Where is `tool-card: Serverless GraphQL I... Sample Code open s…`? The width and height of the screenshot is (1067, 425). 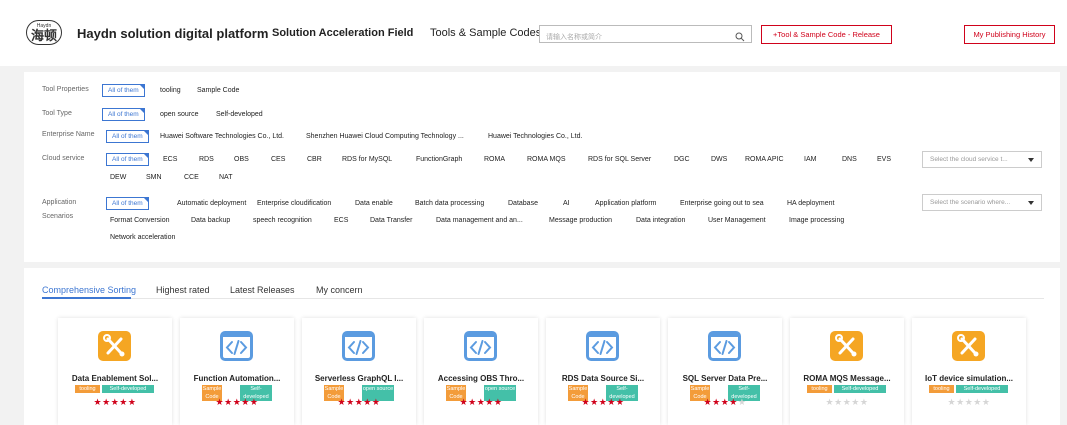 tool-card: Serverless GraphQL I... Sample Code open s… is located at coordinates (359, 371).